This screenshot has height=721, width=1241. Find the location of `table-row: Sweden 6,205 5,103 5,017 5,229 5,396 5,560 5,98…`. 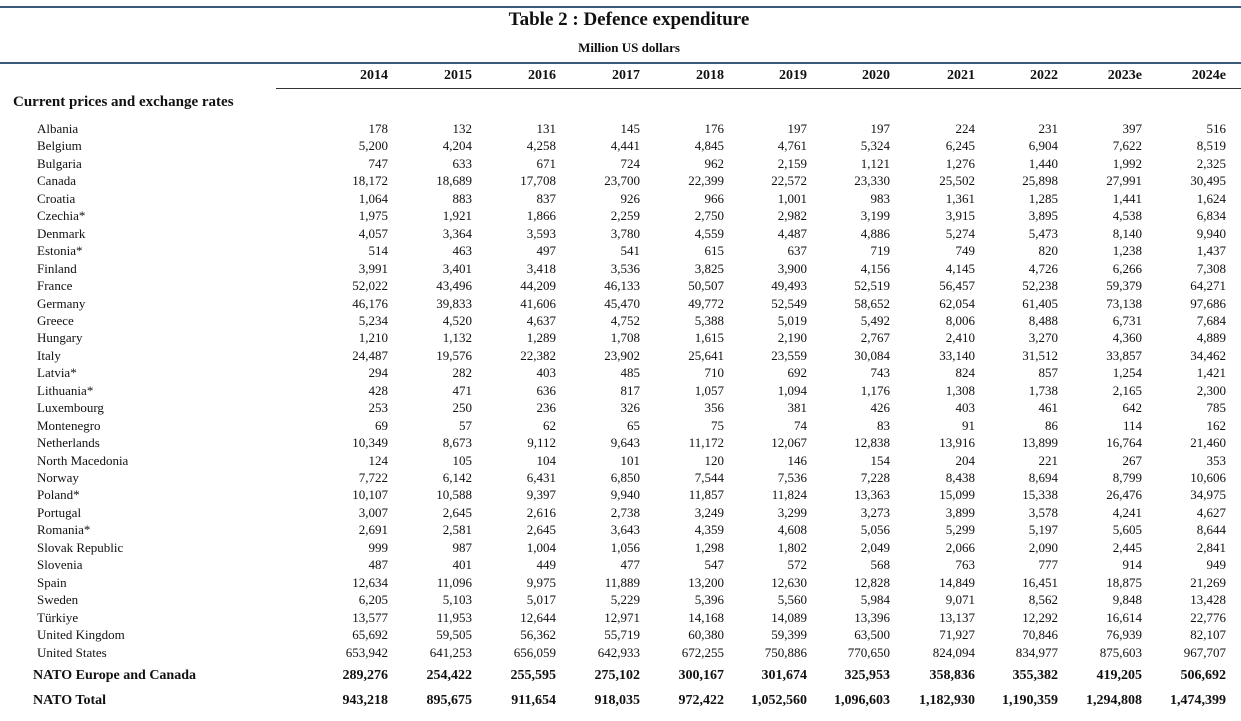

table-row: Sweden 6,205 5,103 5,017 5,229 5,396 5,560 5,98… is located at coordinates (620, 599).